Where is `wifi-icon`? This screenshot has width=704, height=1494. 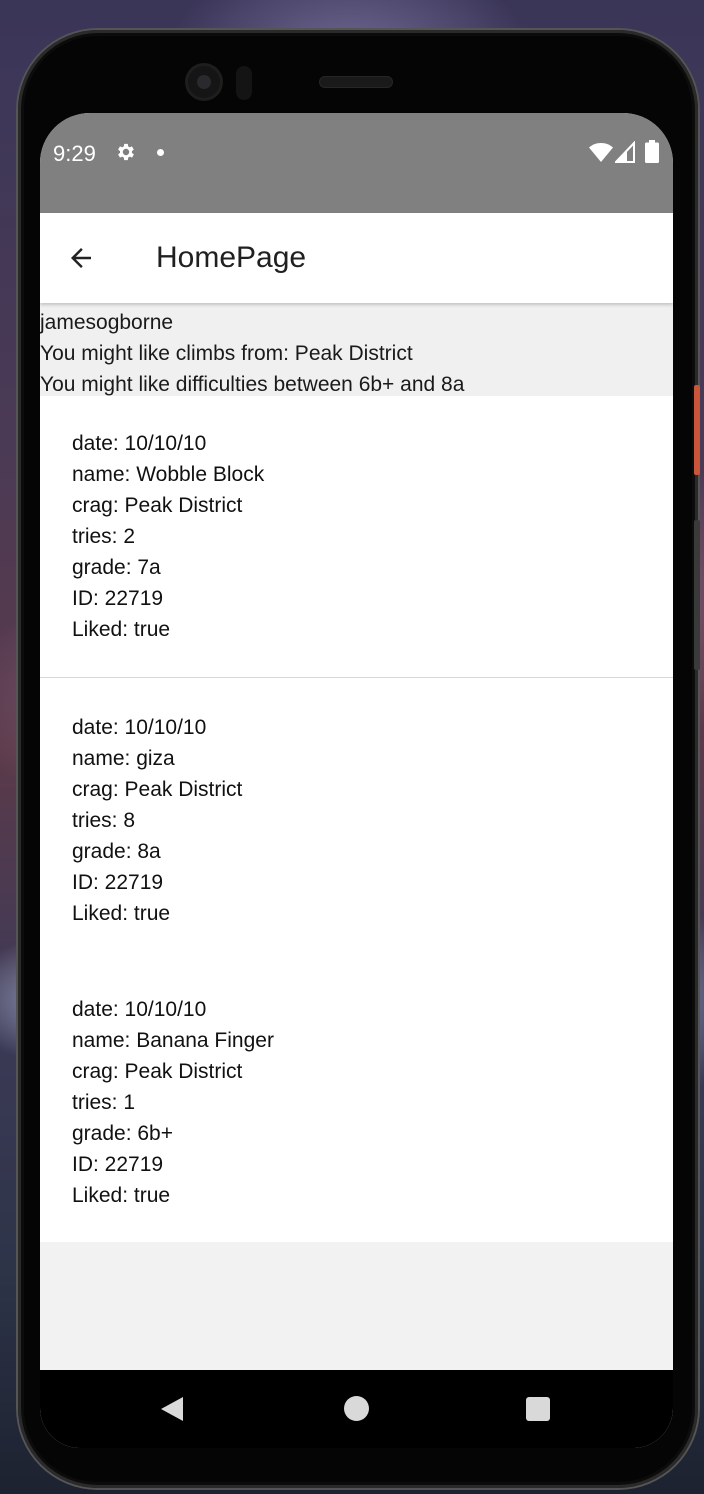
wifi-icon is located at coordinates (601, 152).